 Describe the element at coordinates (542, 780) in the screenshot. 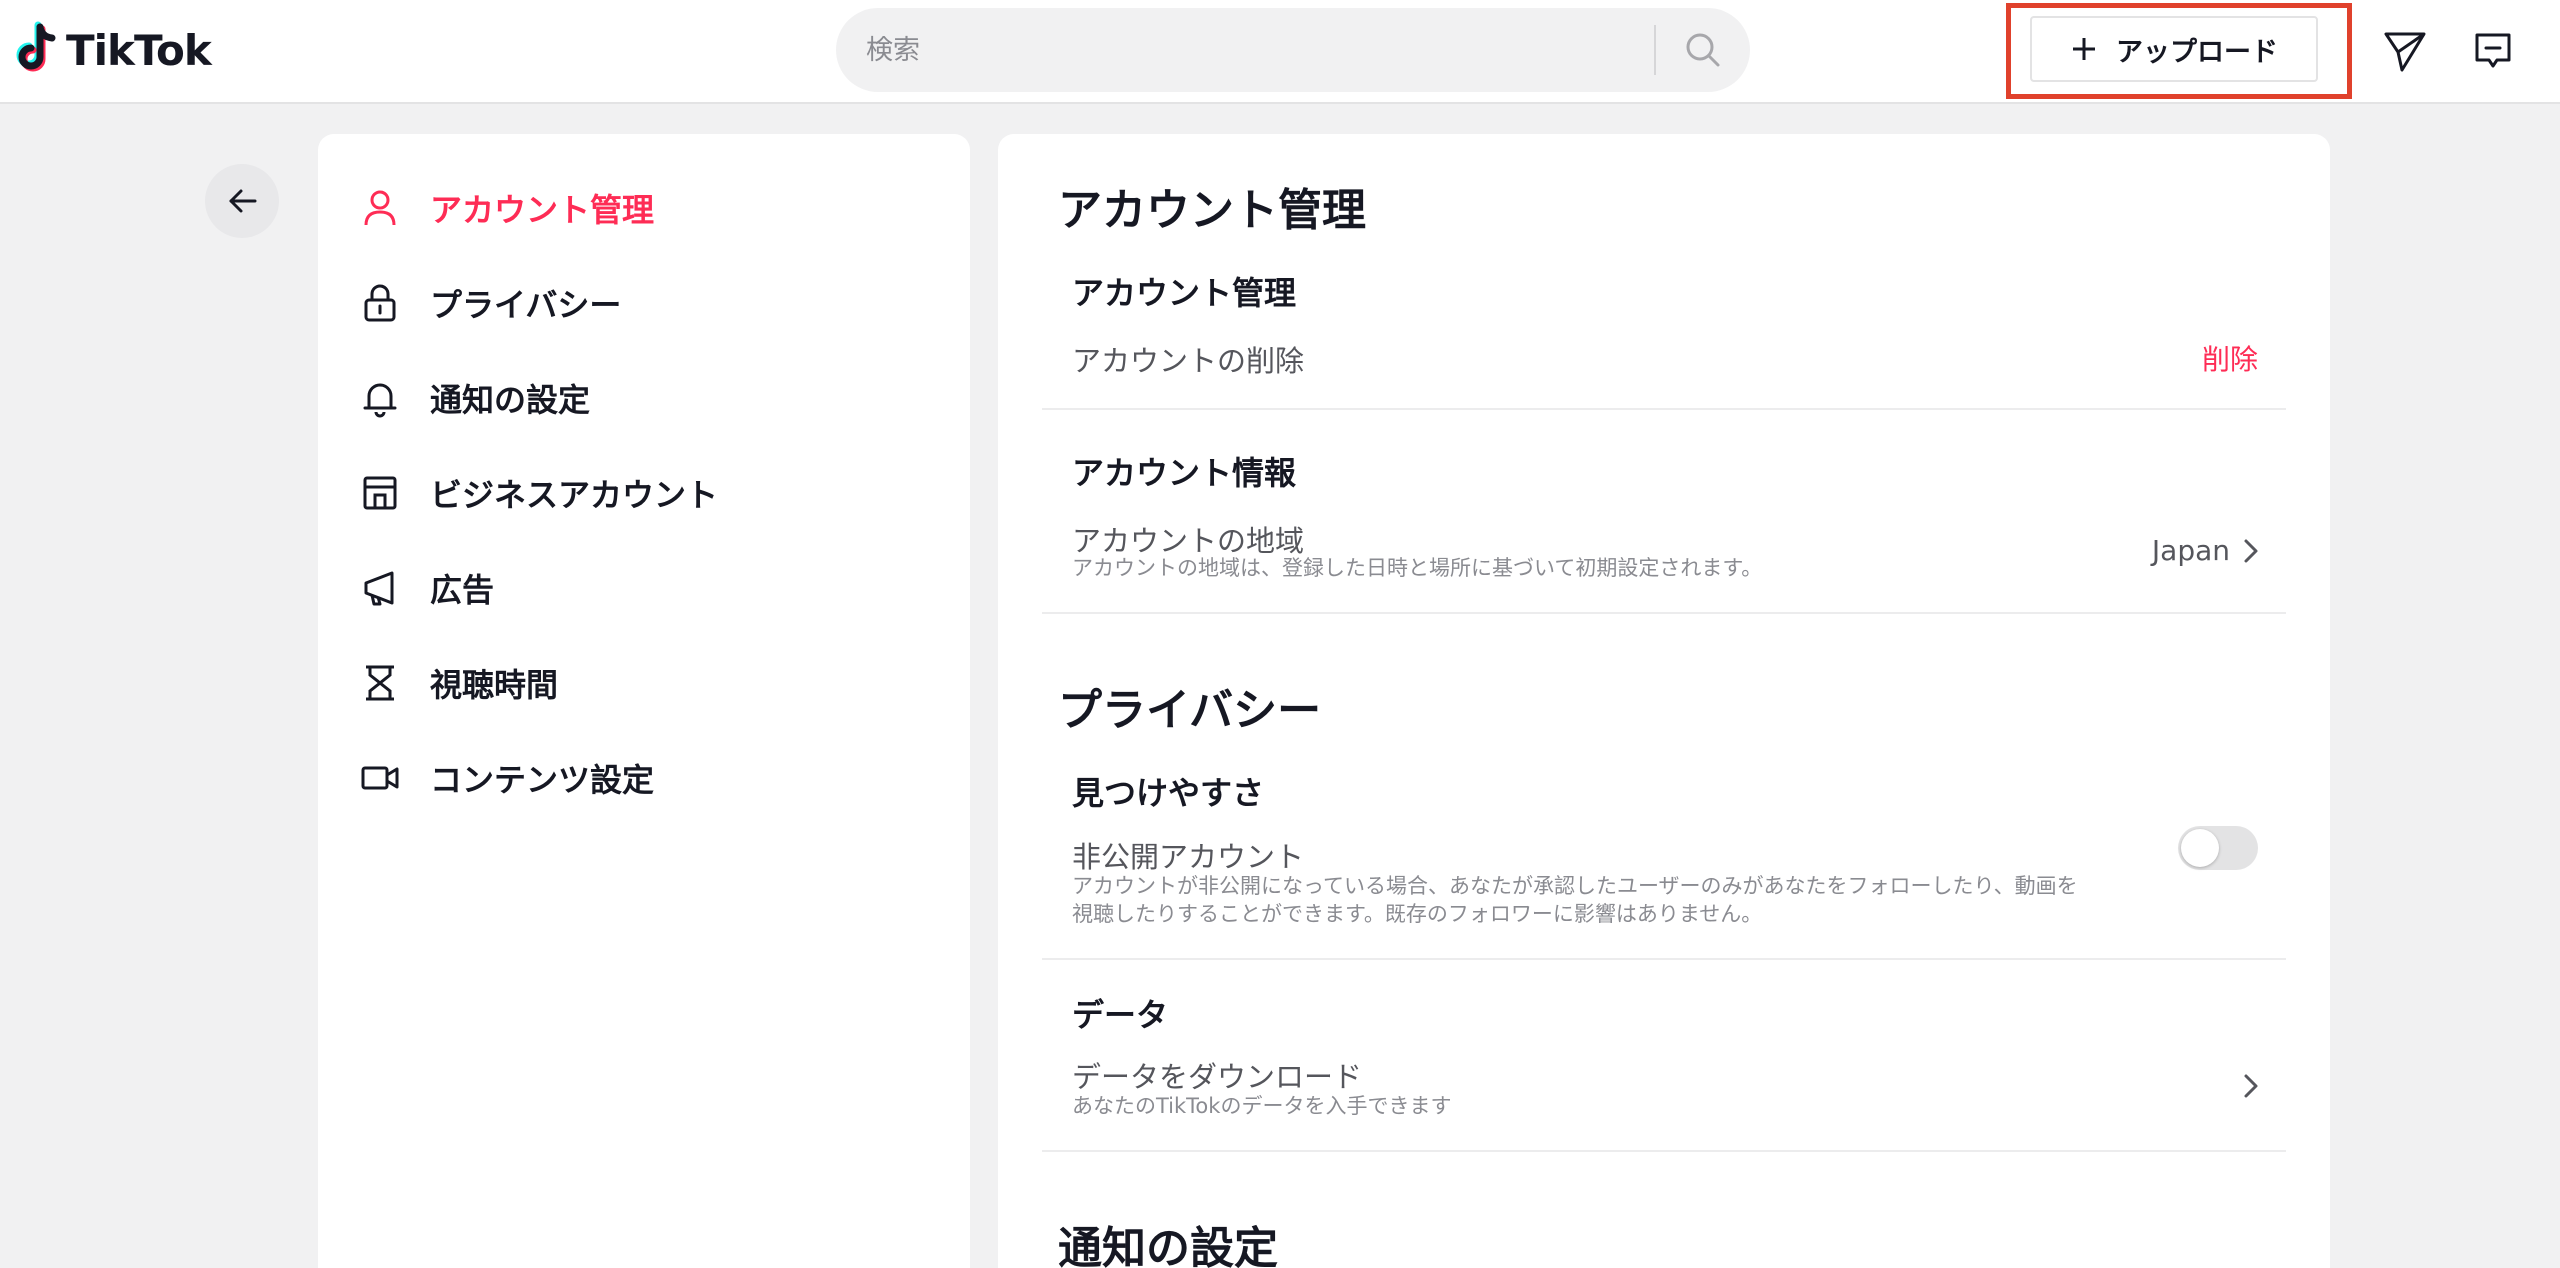

I see `sidebar-item-label: コンテンツ設定` at that location.